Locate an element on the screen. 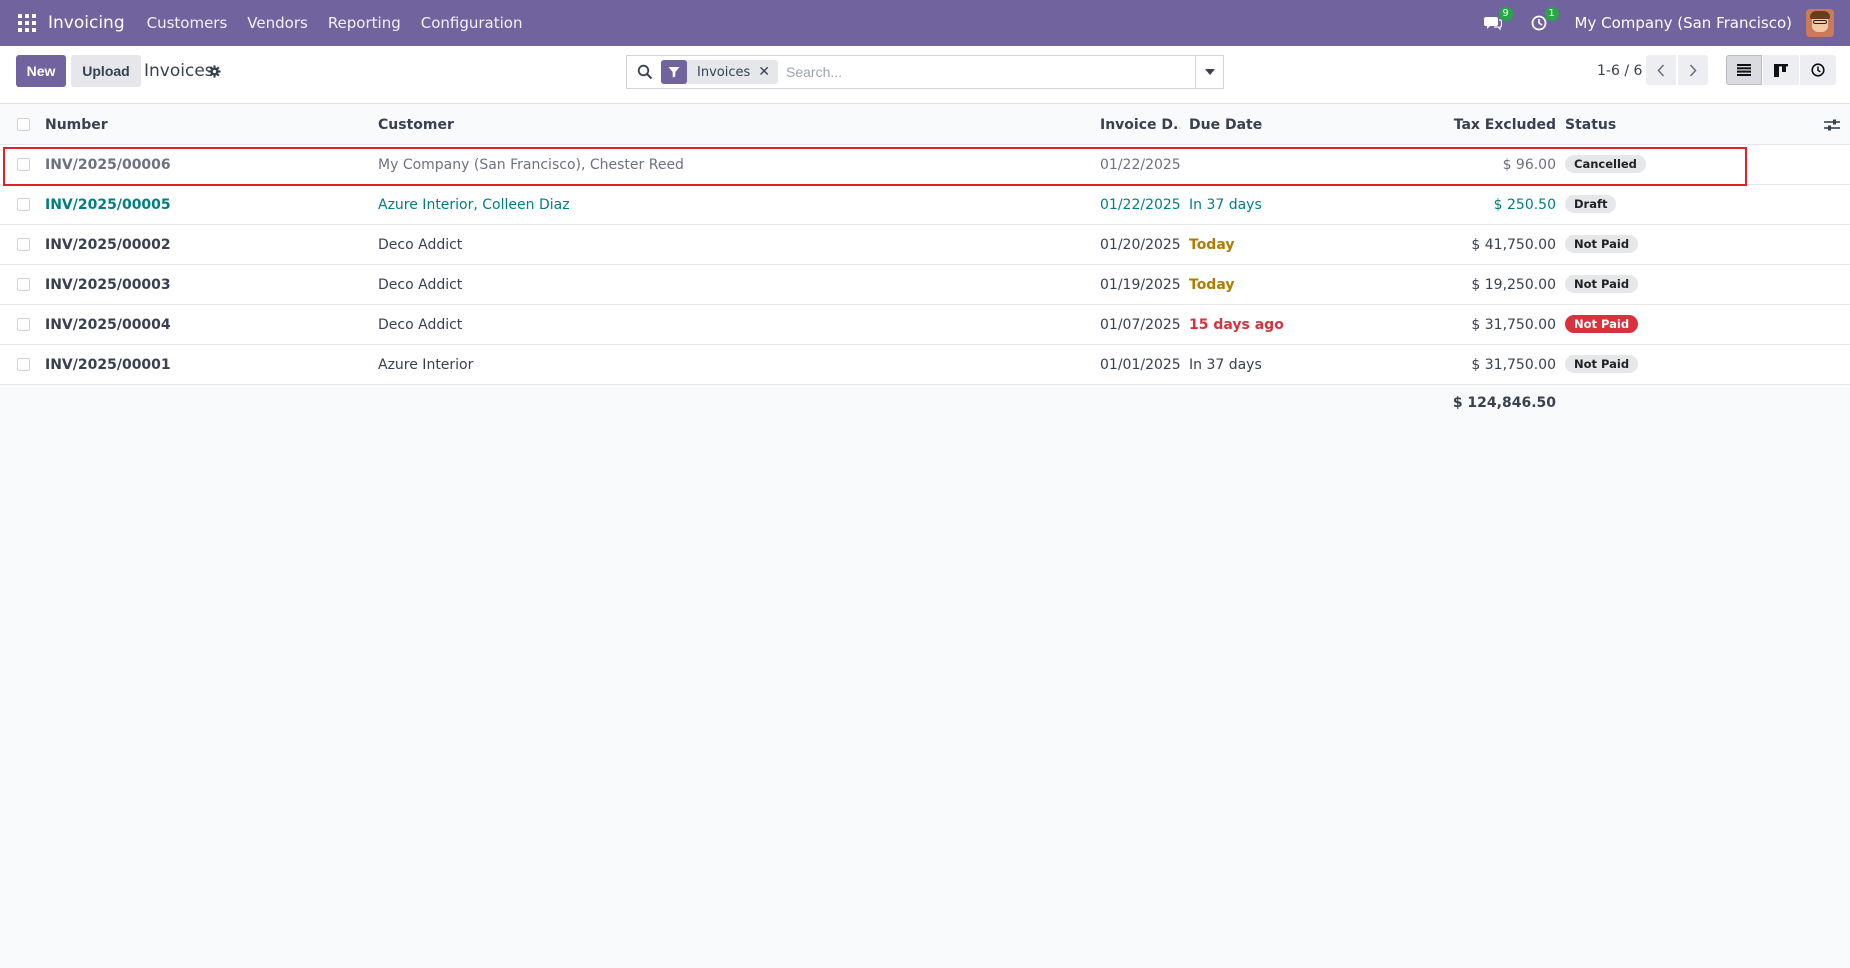 Image resolution: width=1850 pixels, height=968 pixels. invoice-number: INV/2025/00005 is located at coordinates (108, 205).